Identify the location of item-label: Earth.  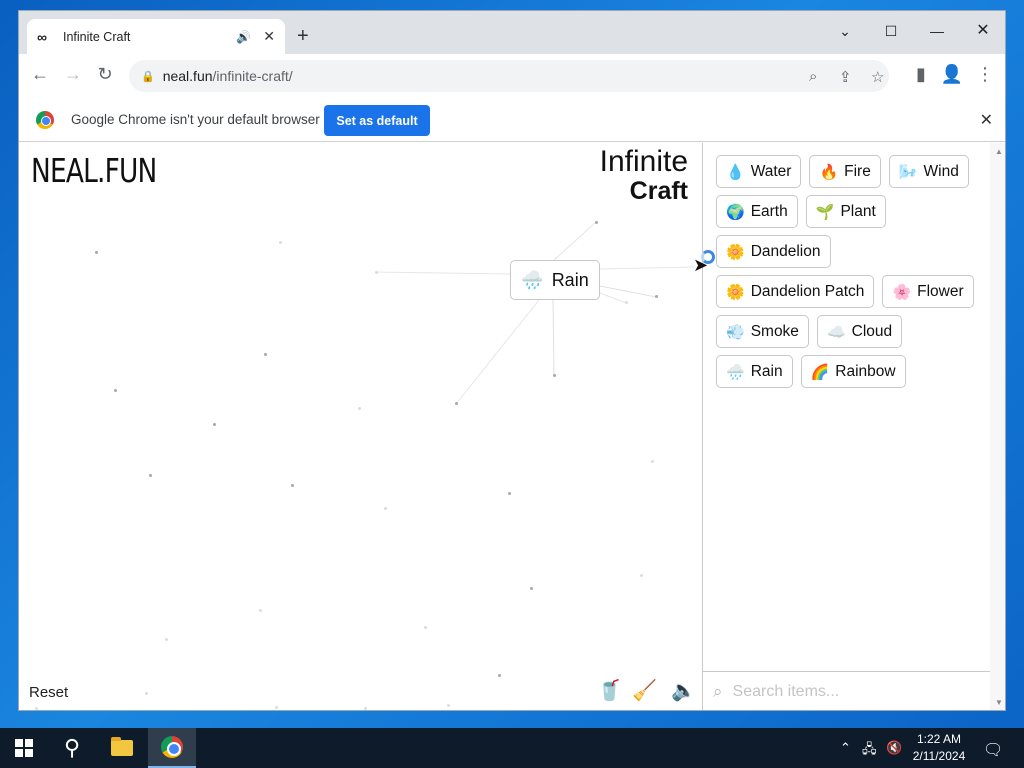
(769, 211).